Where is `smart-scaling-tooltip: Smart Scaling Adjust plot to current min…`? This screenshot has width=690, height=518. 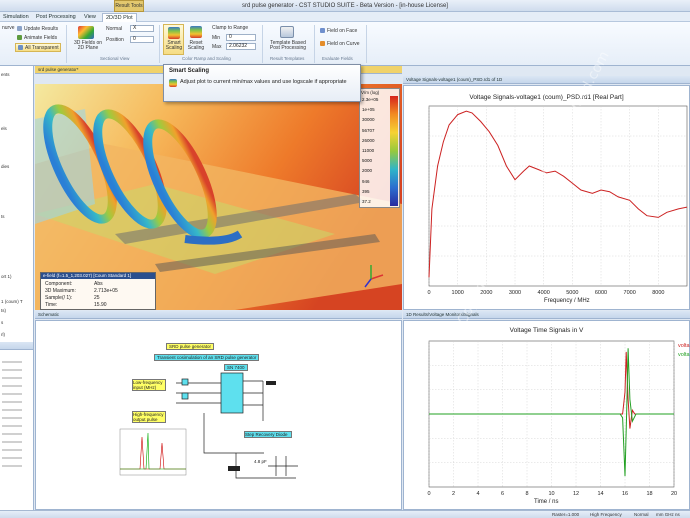
smart-scaling-tooltip: Smart Scaling Adjust plot to current min… is located at coordinates (262, 83).